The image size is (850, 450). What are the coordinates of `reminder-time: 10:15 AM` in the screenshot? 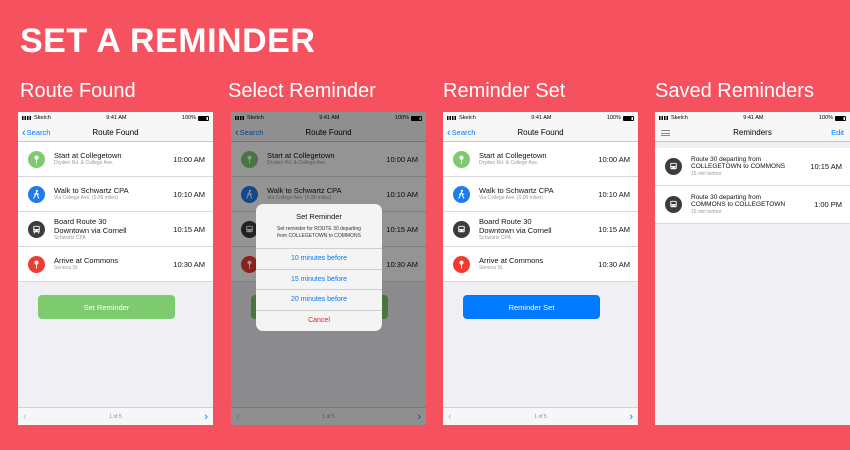 It's located at (826, 166).